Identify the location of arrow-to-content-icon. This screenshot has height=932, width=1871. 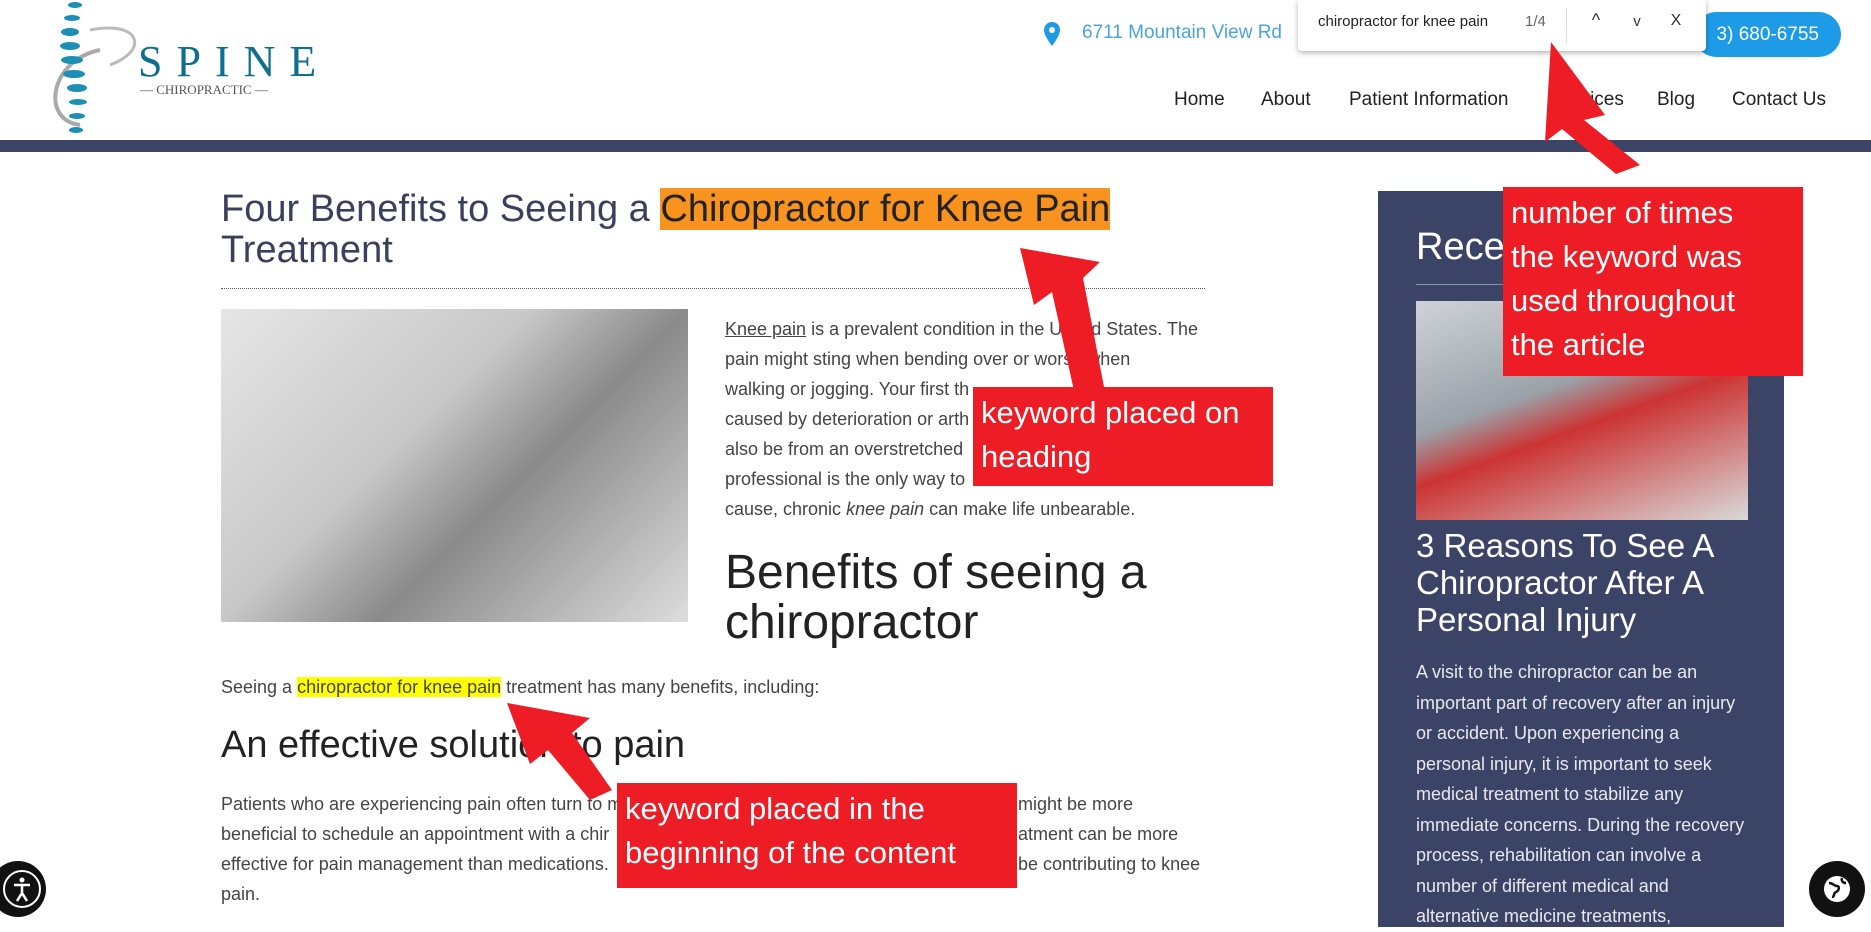
(559, 751).